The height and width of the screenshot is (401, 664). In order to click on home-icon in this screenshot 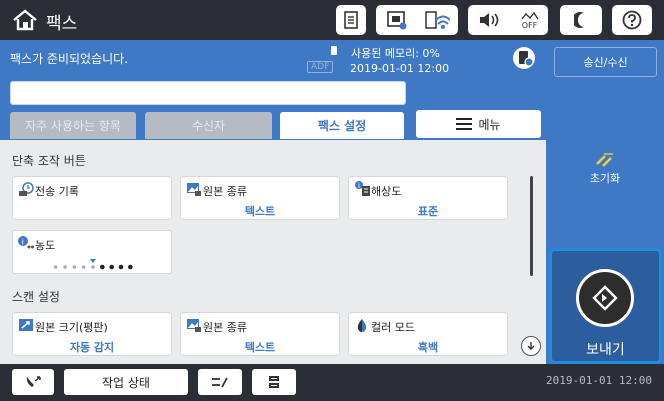, I will do `click(25, 20)`.